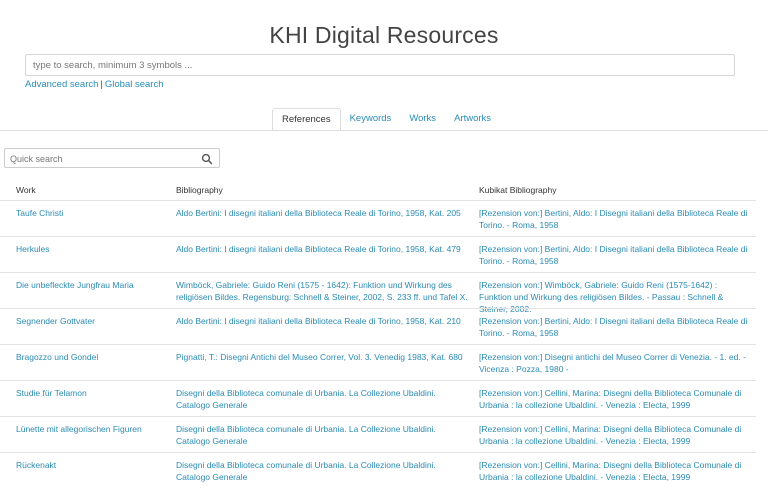 The height and width of the screenshot is (493, 768). What do you see at coordinates (91, 429) in the screenshot?
I see `work-link: Lünette mit allegorischen Figuren` at bounding box center [91, 429].